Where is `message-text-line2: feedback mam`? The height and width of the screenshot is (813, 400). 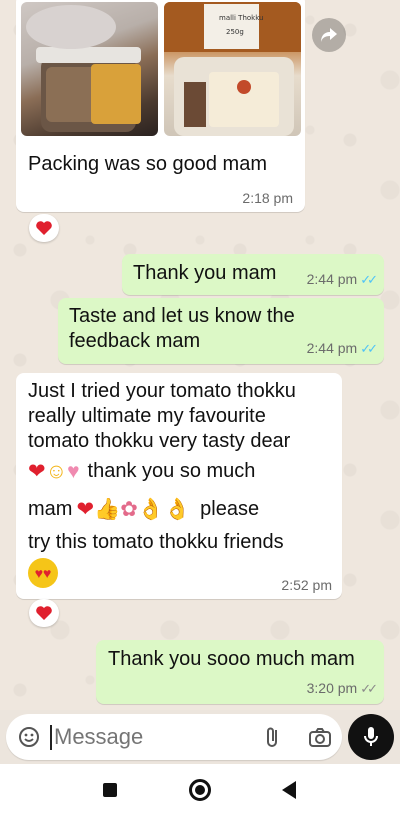
message-text-line2: feedback mam is located at coordinates (135, 341).